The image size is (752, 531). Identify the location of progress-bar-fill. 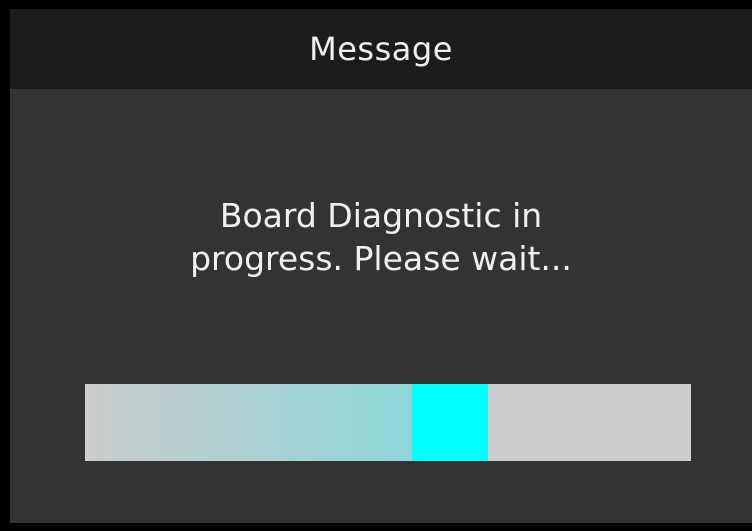
(248, 422).